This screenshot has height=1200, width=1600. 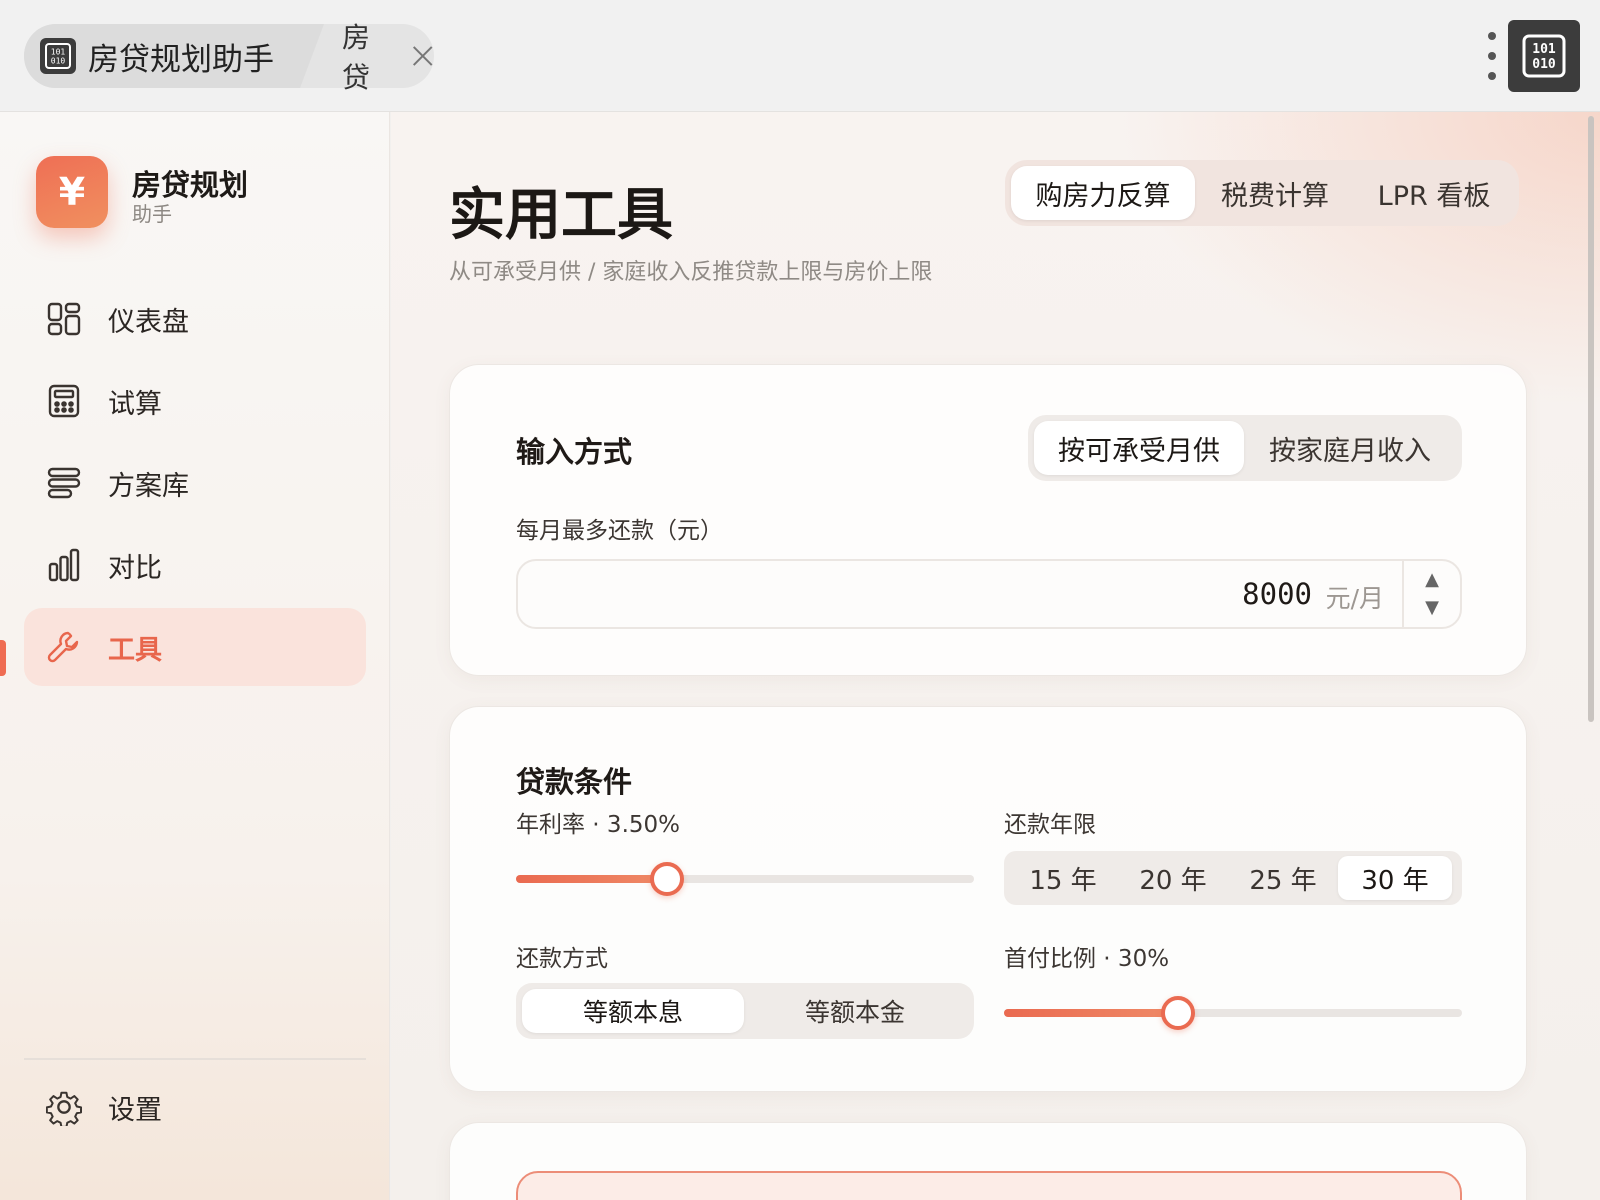 I want to click on input-mode-toggle: 按可承受月供 按家庭月收入, so click(x=1245, y=448).